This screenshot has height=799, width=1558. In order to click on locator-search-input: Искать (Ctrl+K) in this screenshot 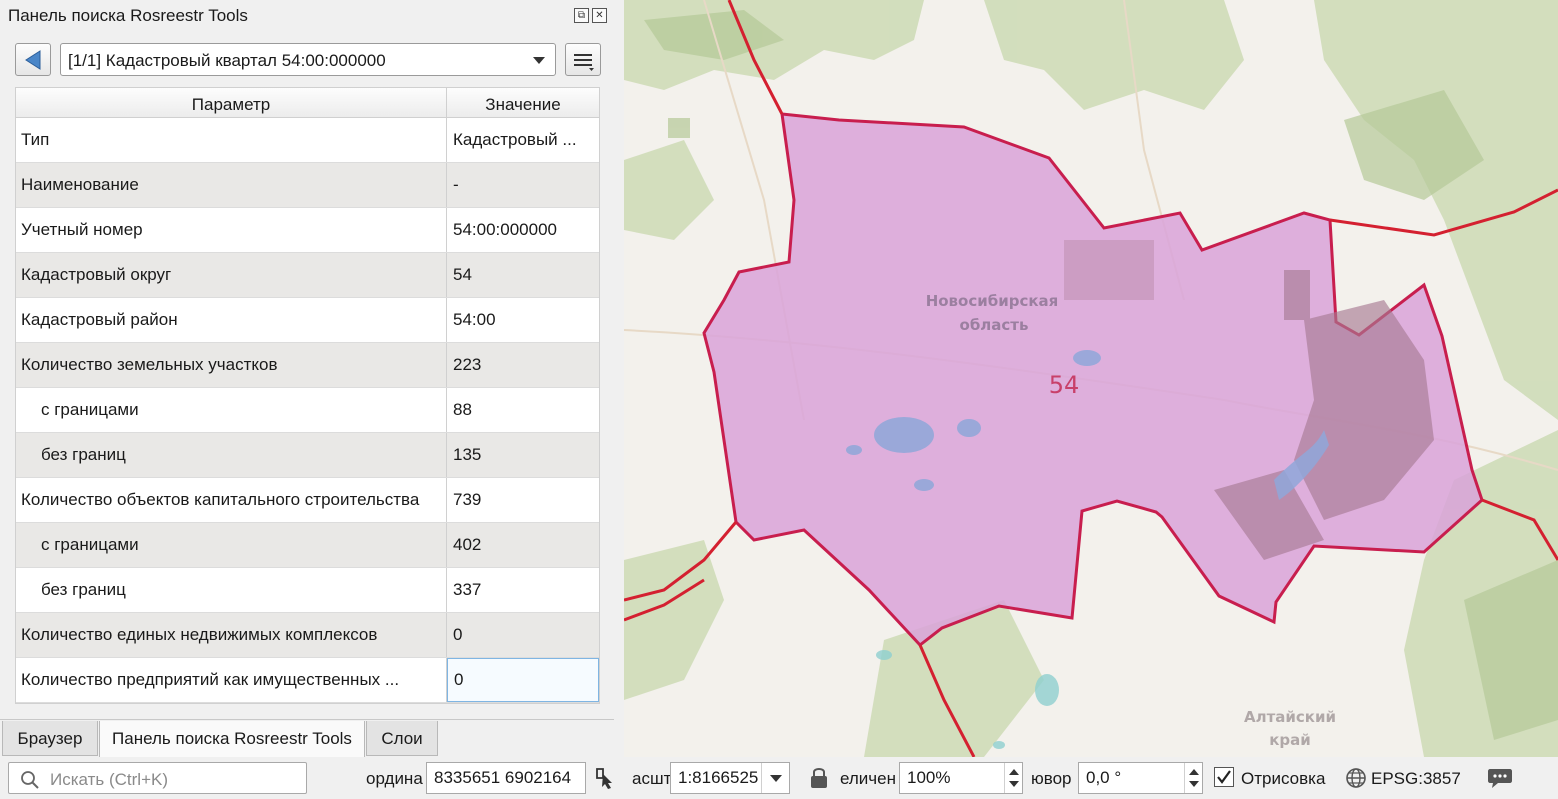, I will do `click(157, 778)`.